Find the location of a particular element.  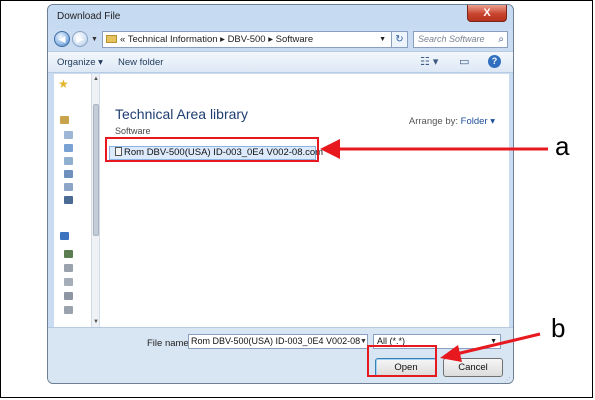

callout-label-a: a is located at coordinates (562, 146).